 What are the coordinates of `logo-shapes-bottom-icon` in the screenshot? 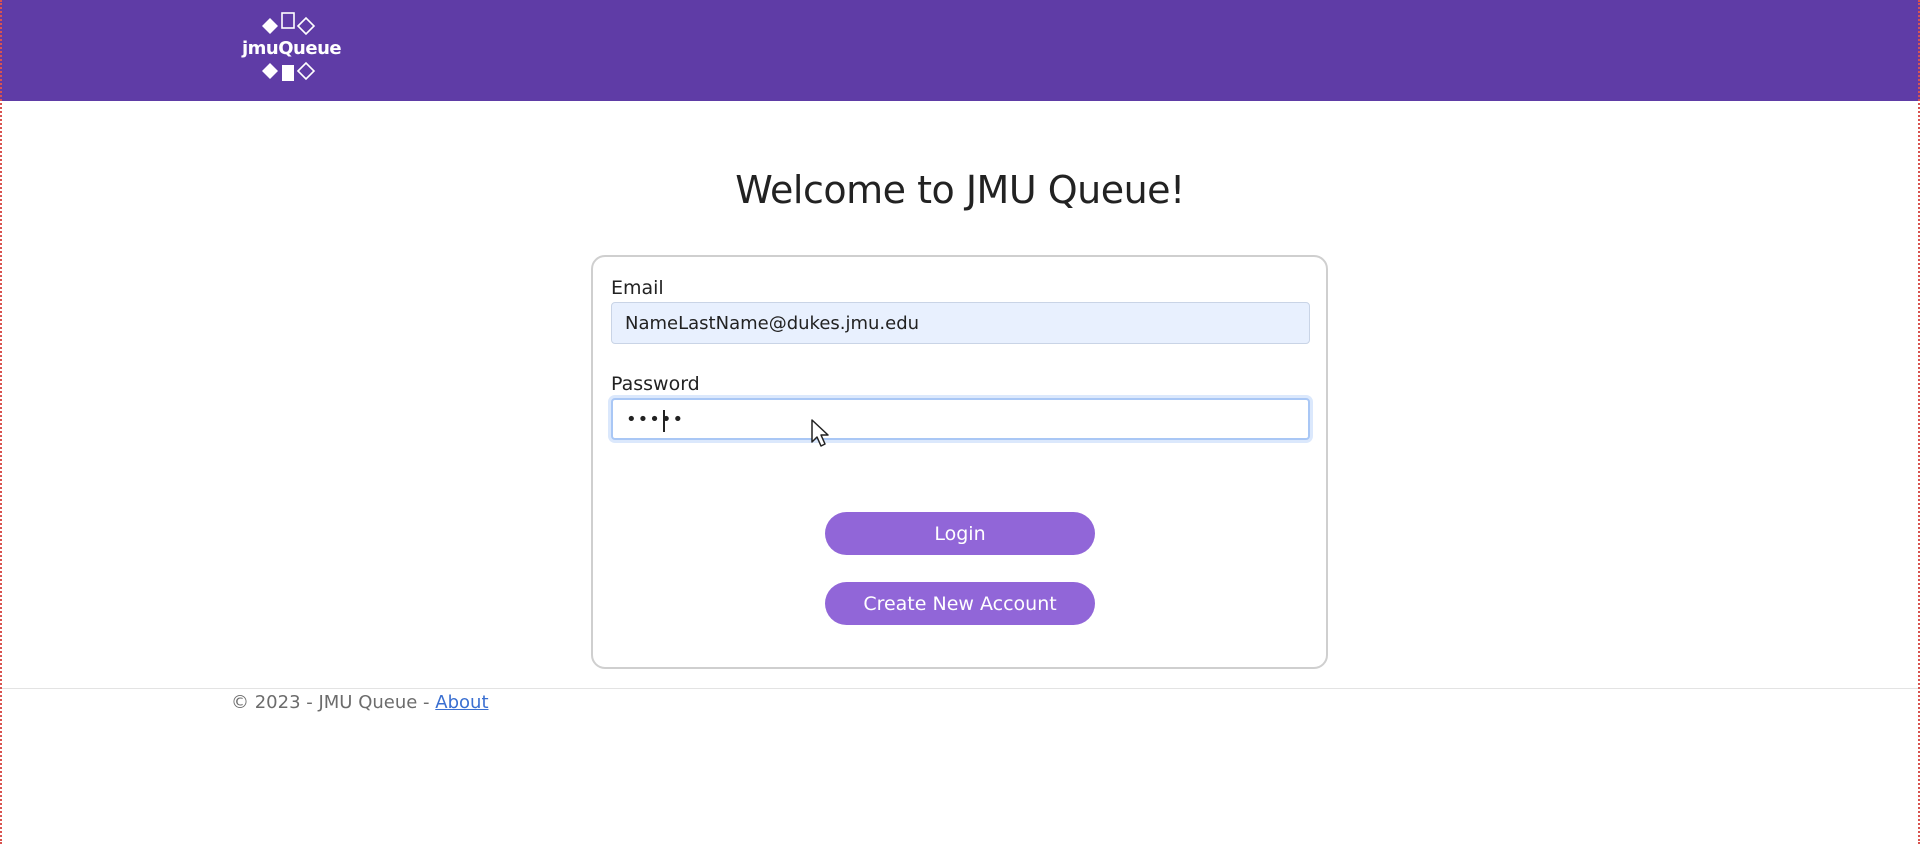 It's located at (289, 71).